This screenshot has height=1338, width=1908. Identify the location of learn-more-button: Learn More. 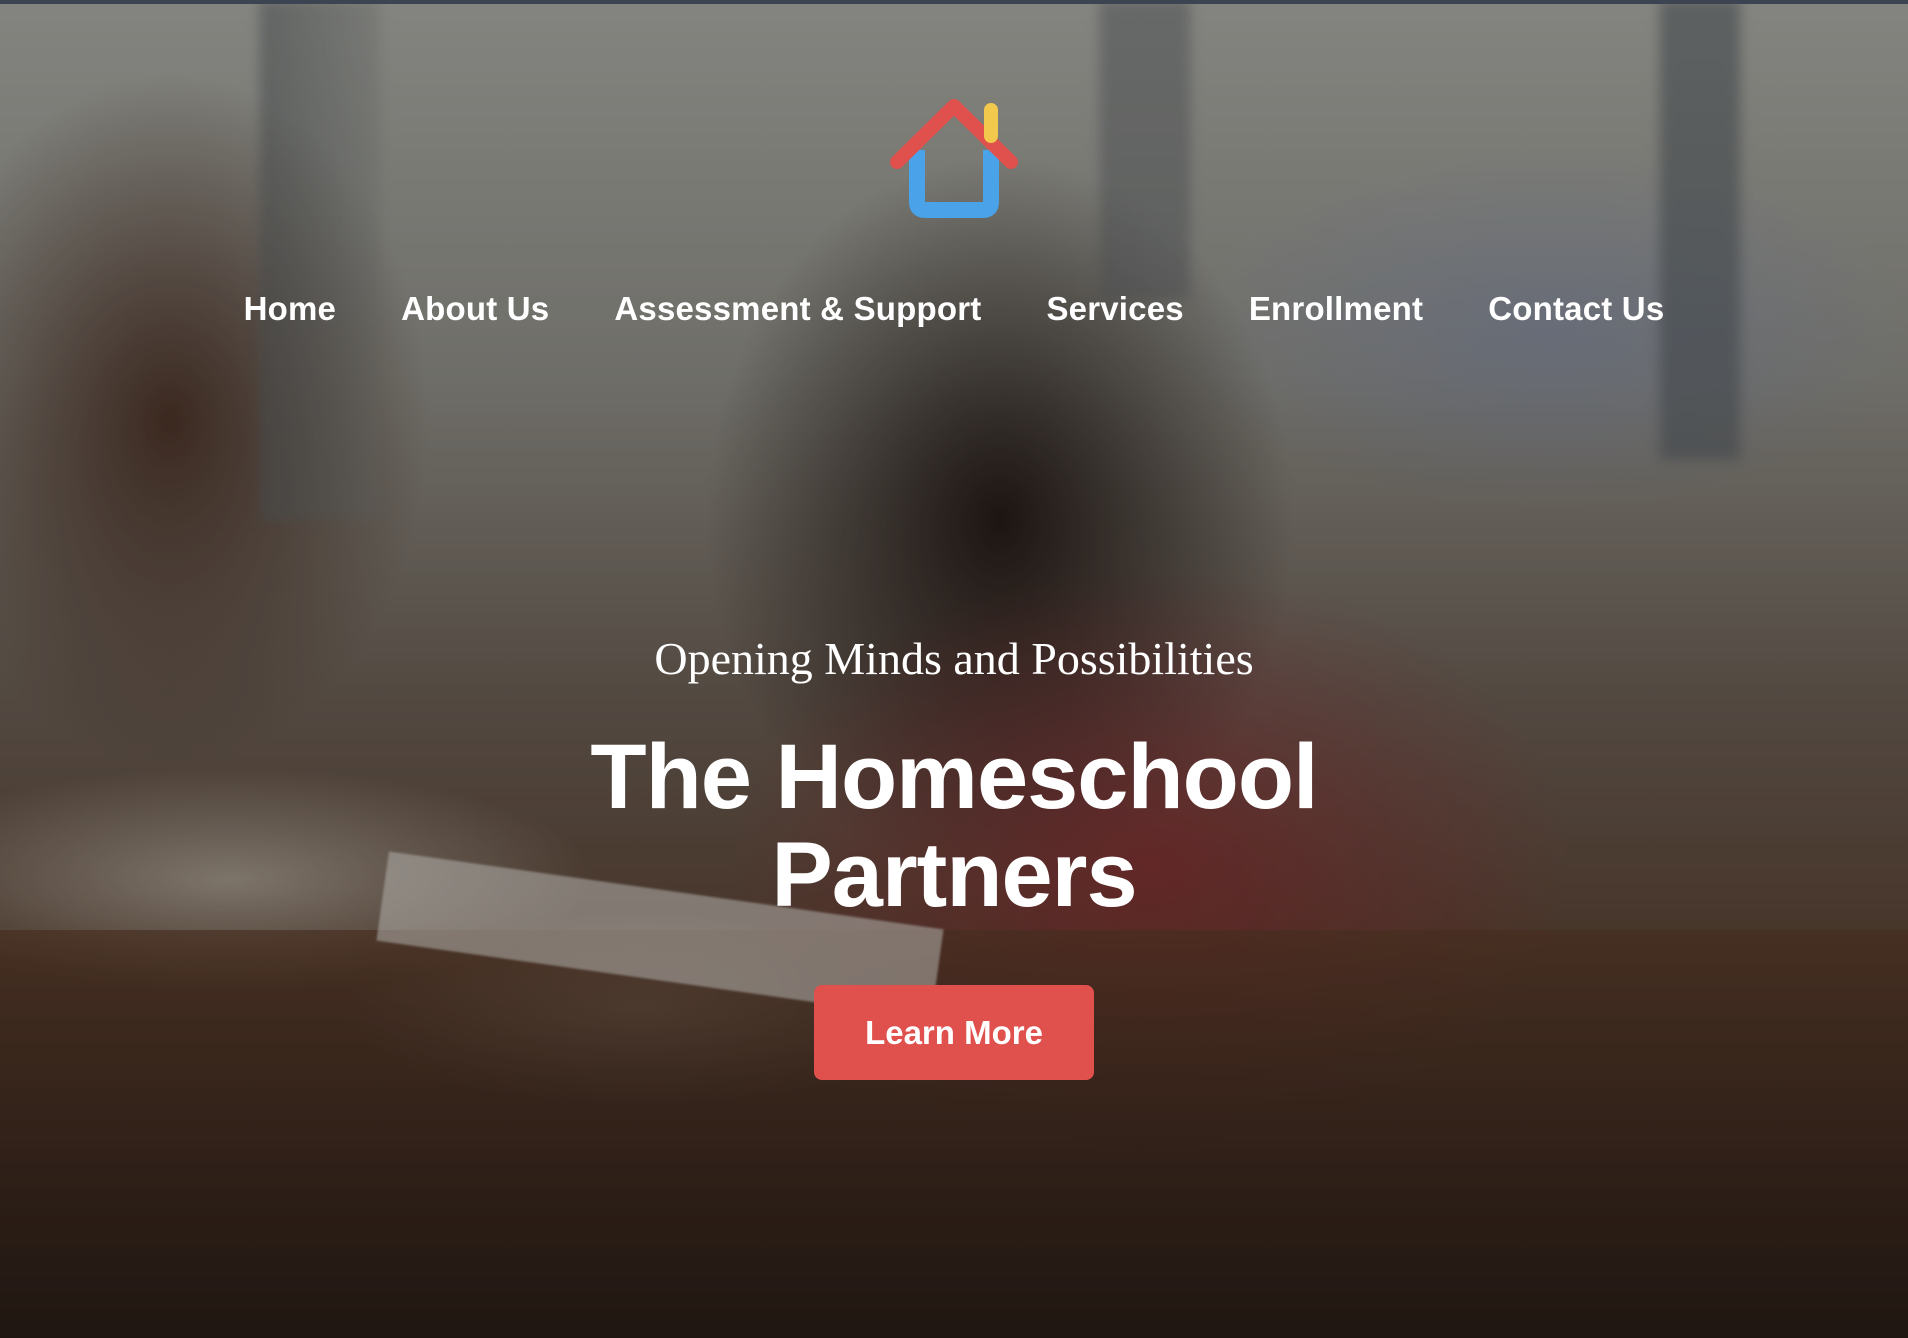
(954, 1032).